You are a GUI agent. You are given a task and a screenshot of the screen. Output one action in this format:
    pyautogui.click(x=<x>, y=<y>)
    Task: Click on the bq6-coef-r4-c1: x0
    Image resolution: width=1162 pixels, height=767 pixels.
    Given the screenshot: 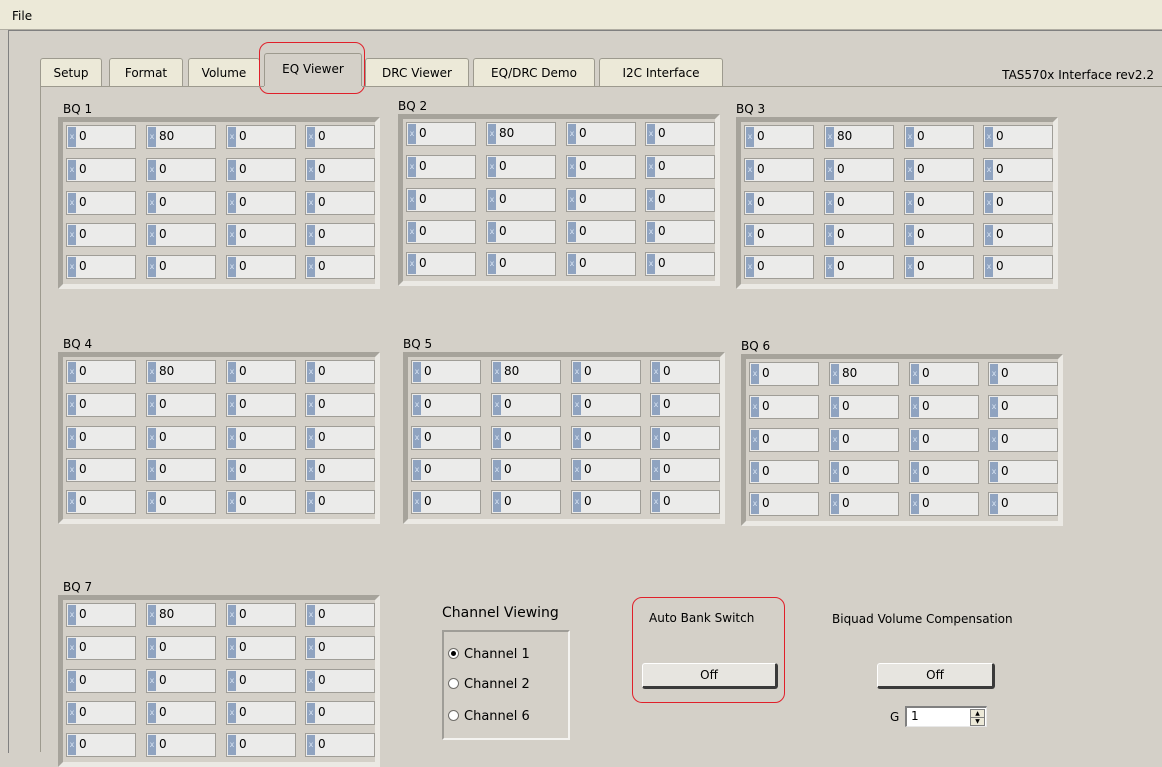 What is the action you would take?
    pyautogui.click(x=784, y=472)
    